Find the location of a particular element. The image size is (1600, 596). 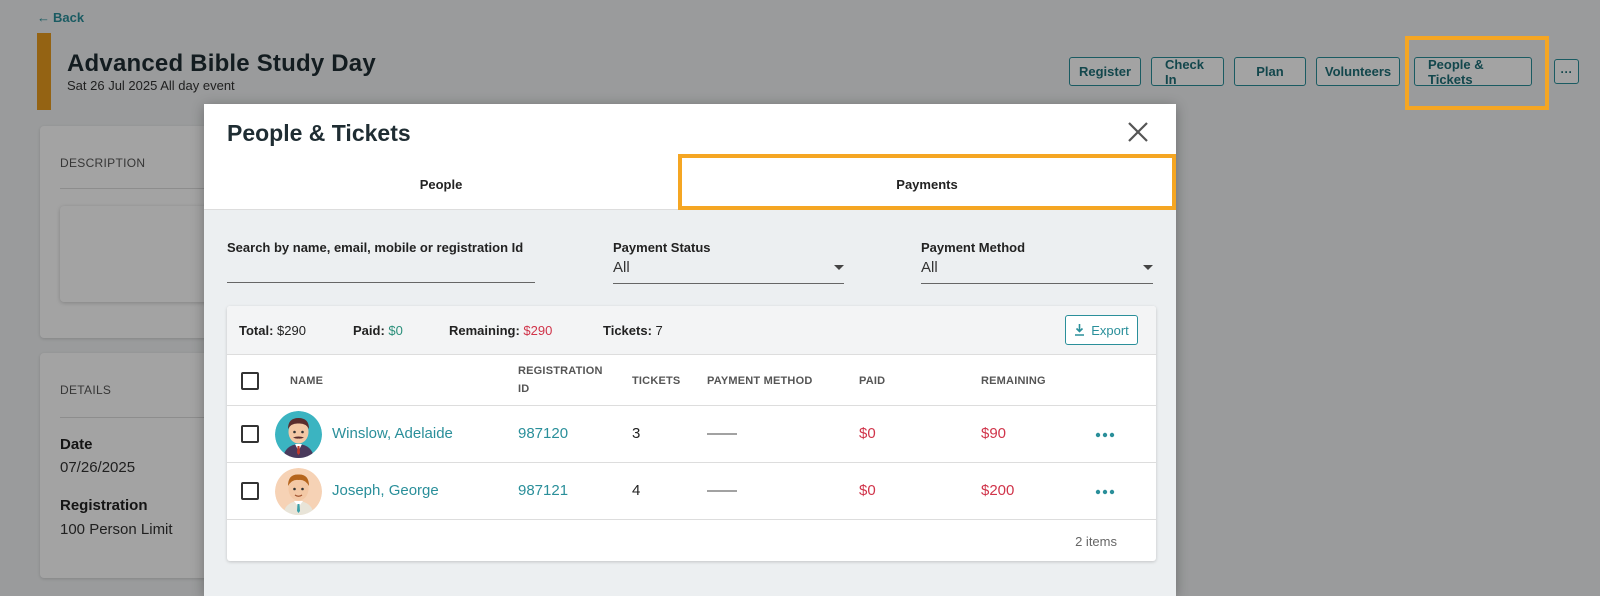

payment-method-value: All is located at coordinates (1037, 267).